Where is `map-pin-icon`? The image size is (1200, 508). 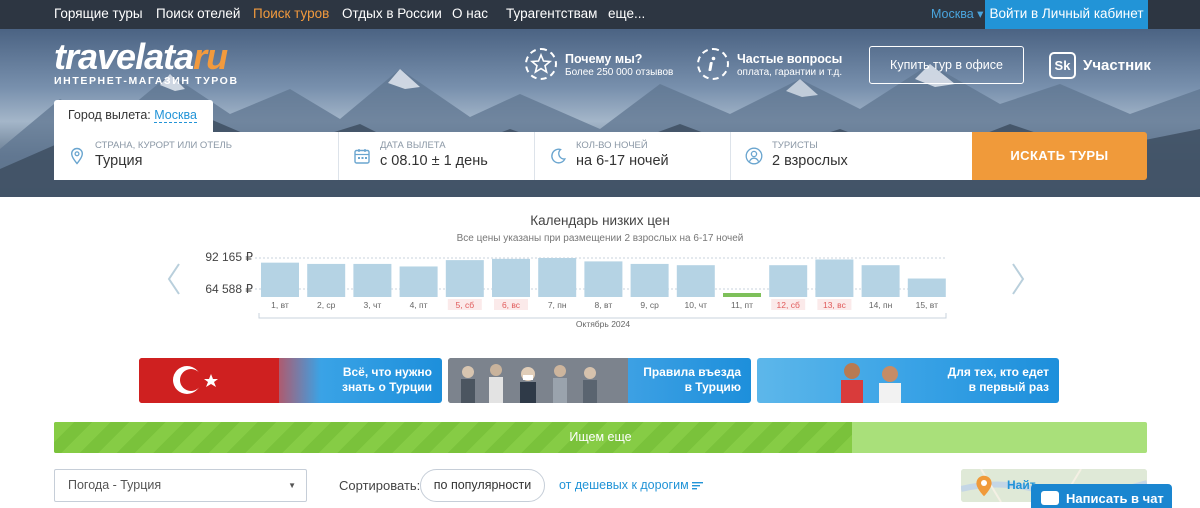 map-pin-icon is located at coordinates (984, 486).